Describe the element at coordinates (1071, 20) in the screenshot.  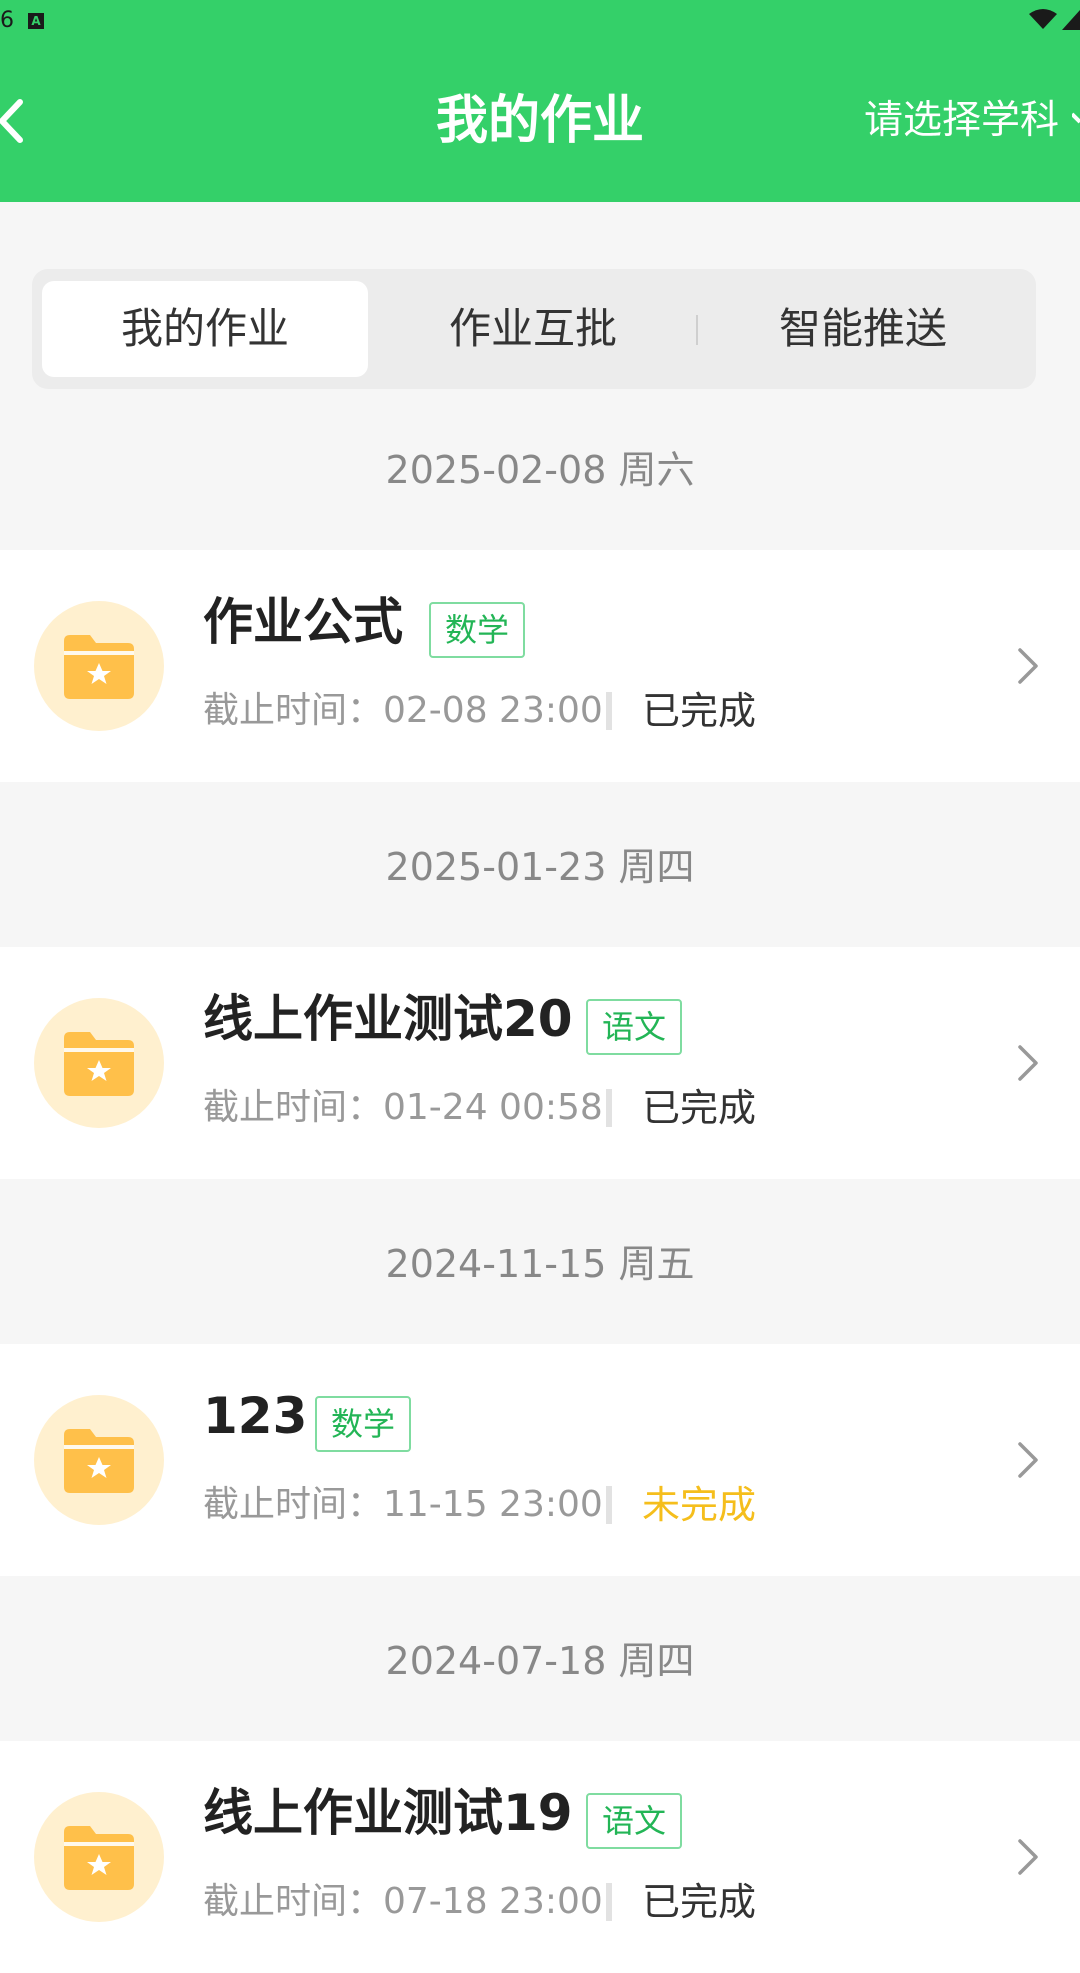
I see `signal-icon` at that location.